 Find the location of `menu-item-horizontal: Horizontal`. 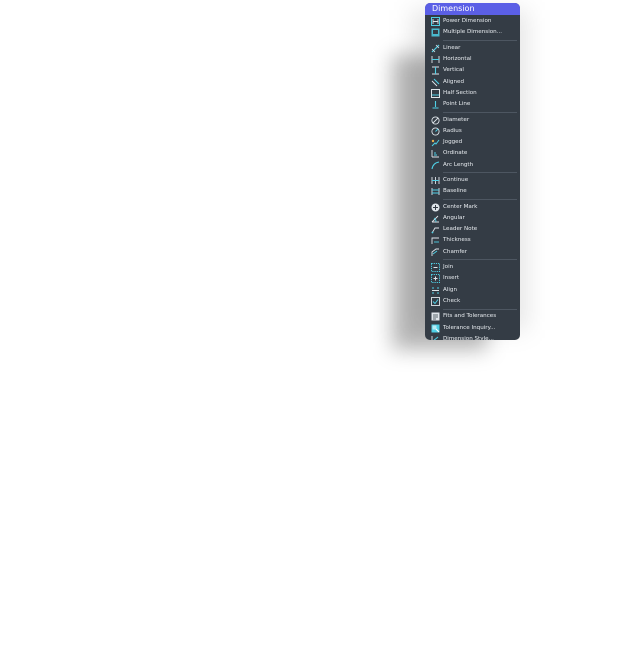

menu-item-horizontal: Horizontal is located at coordinates (472, 59).